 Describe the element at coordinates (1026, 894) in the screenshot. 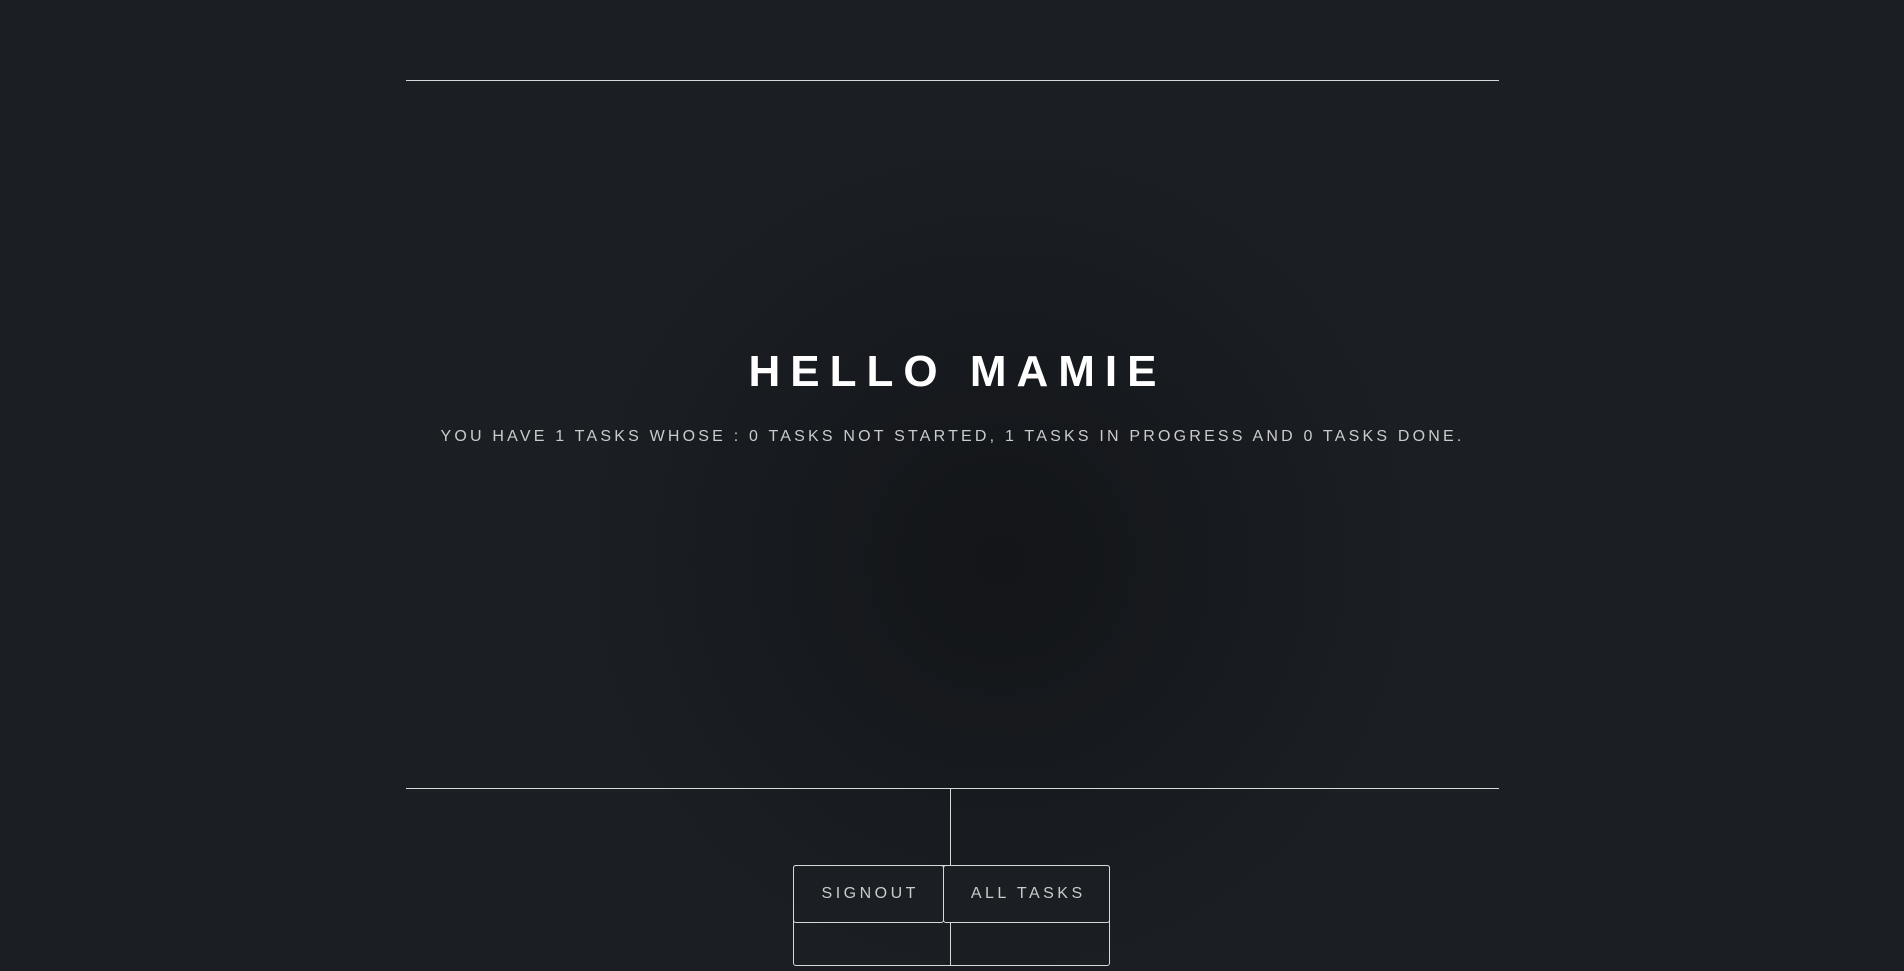

I see `all-tasks-button: ALL TASKS` at that location.